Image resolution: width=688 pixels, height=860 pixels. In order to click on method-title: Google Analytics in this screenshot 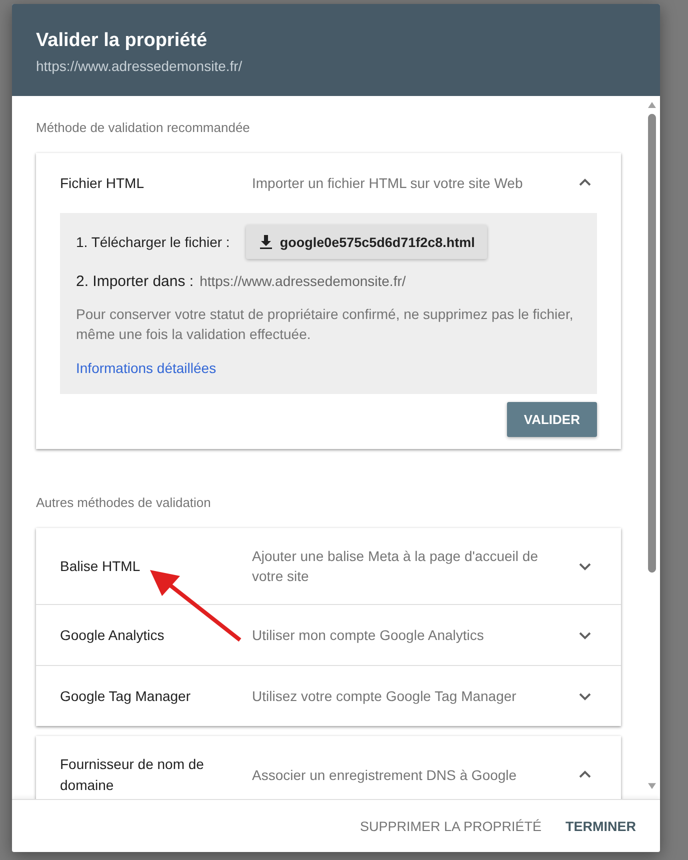, I will do `click(113, 635)`.